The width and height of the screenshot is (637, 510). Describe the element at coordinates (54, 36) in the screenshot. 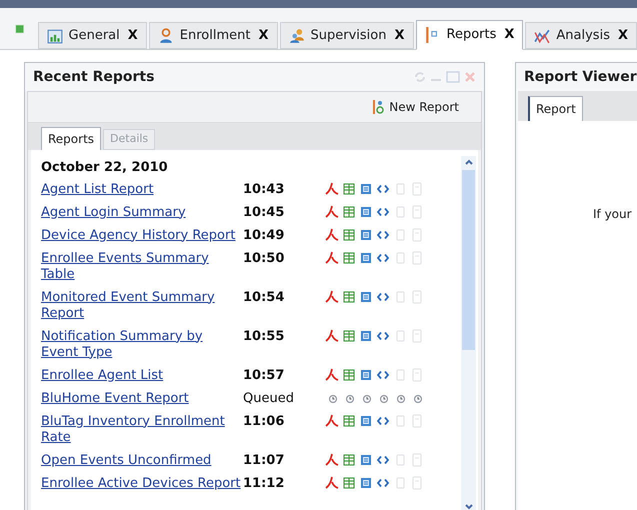

I see `chart-icon` at that location.